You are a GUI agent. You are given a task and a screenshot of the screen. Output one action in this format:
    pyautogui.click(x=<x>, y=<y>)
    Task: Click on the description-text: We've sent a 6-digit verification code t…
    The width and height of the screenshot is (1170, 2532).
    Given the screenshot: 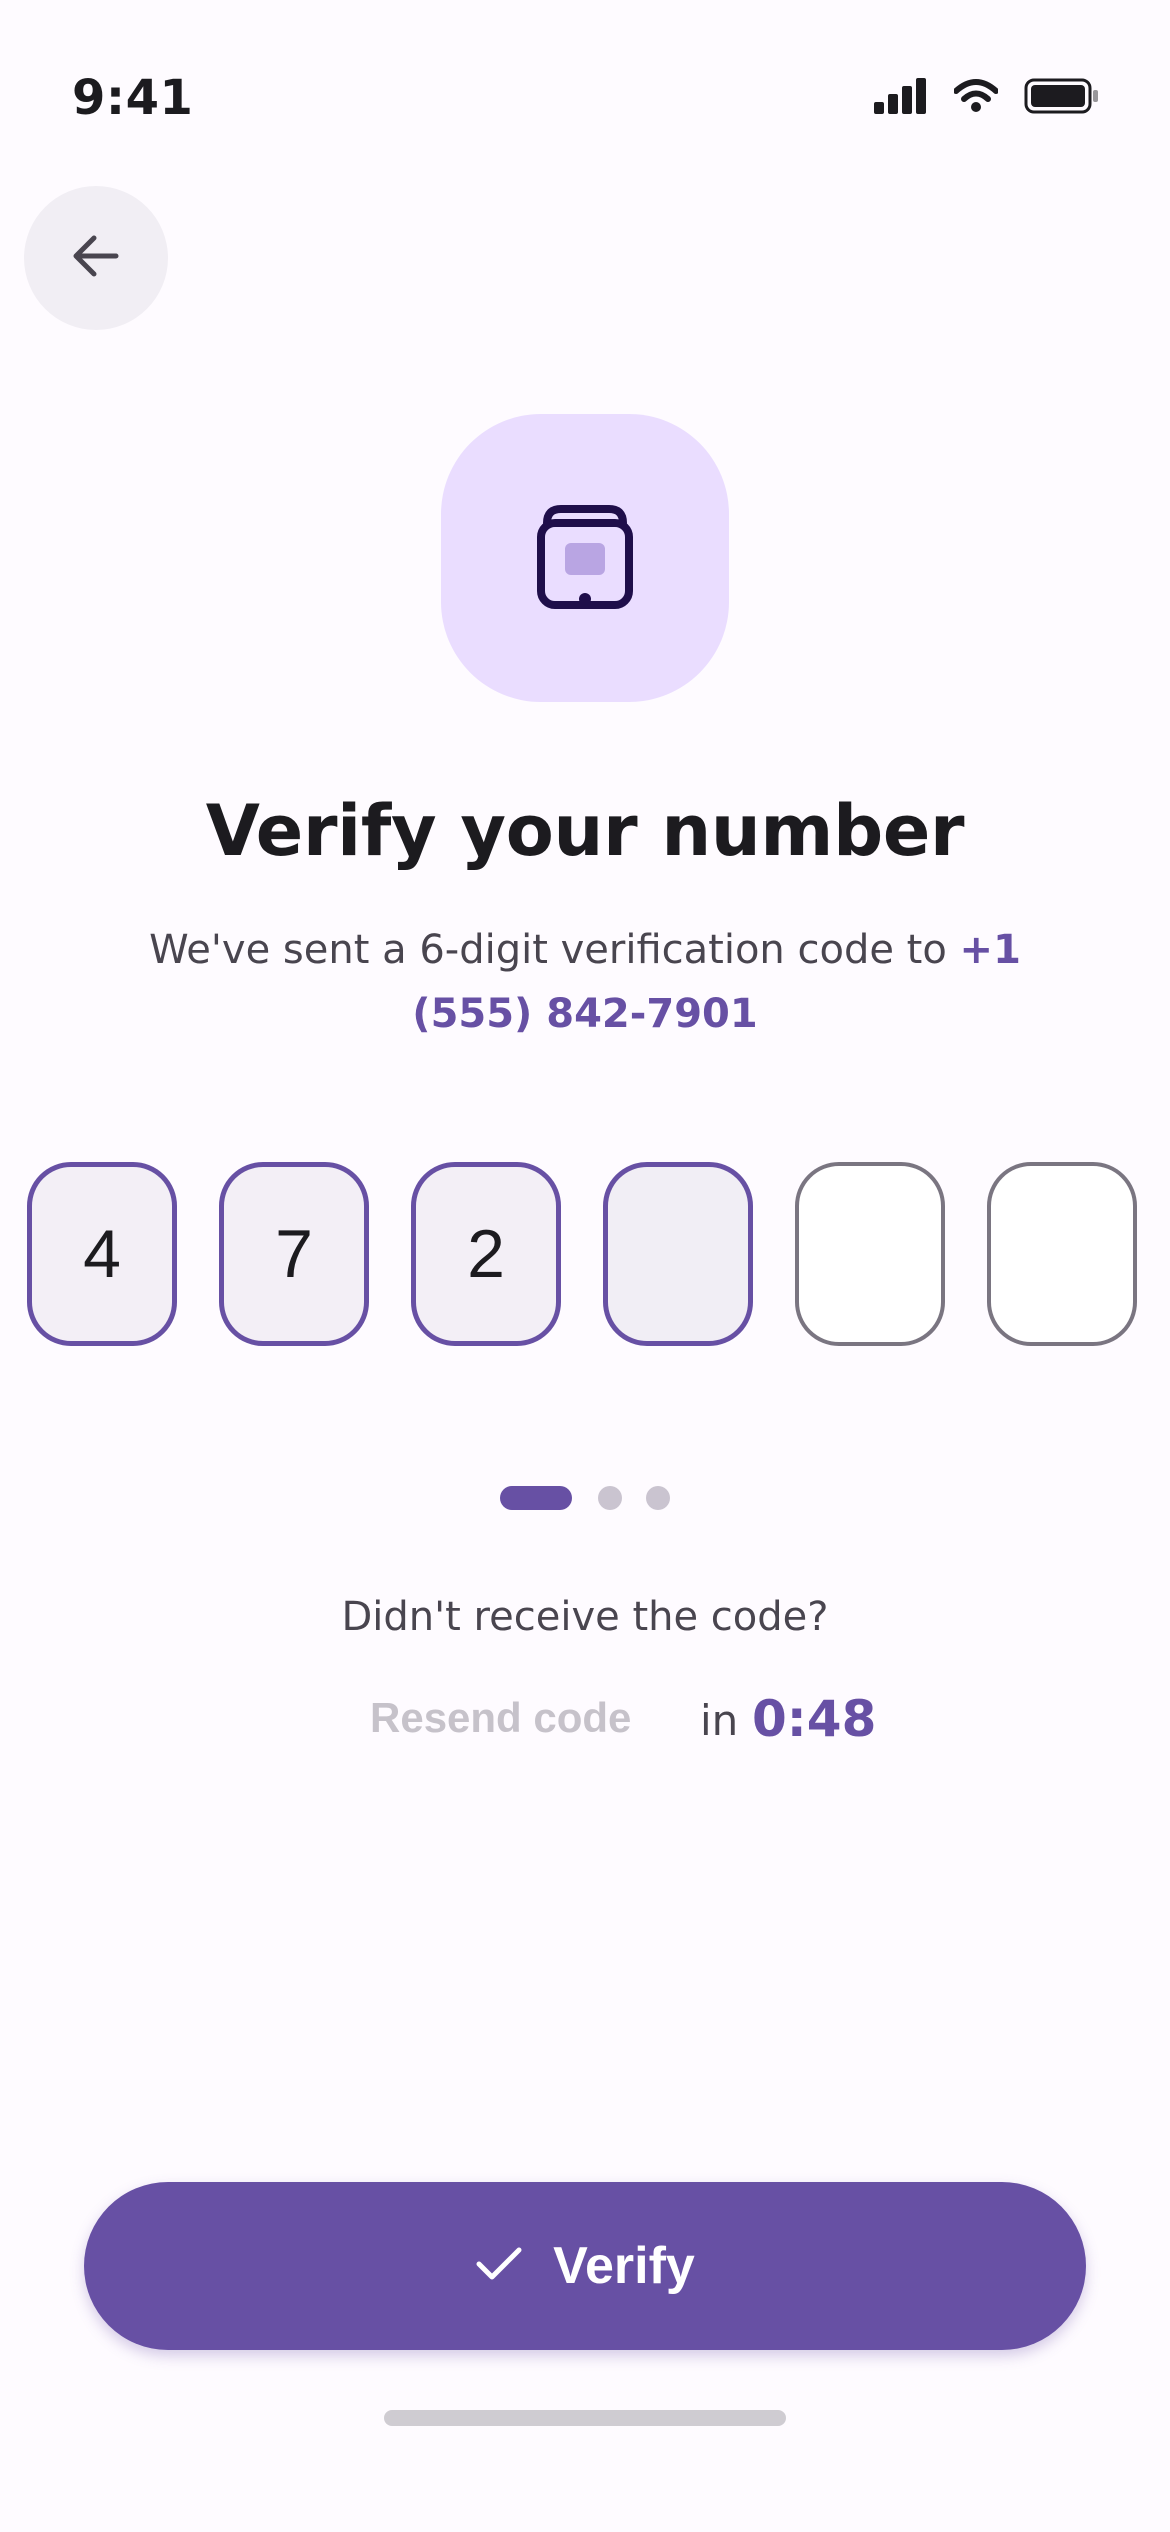 What is the action you would take?
    pyautogui.click(x=554, y=950)
    